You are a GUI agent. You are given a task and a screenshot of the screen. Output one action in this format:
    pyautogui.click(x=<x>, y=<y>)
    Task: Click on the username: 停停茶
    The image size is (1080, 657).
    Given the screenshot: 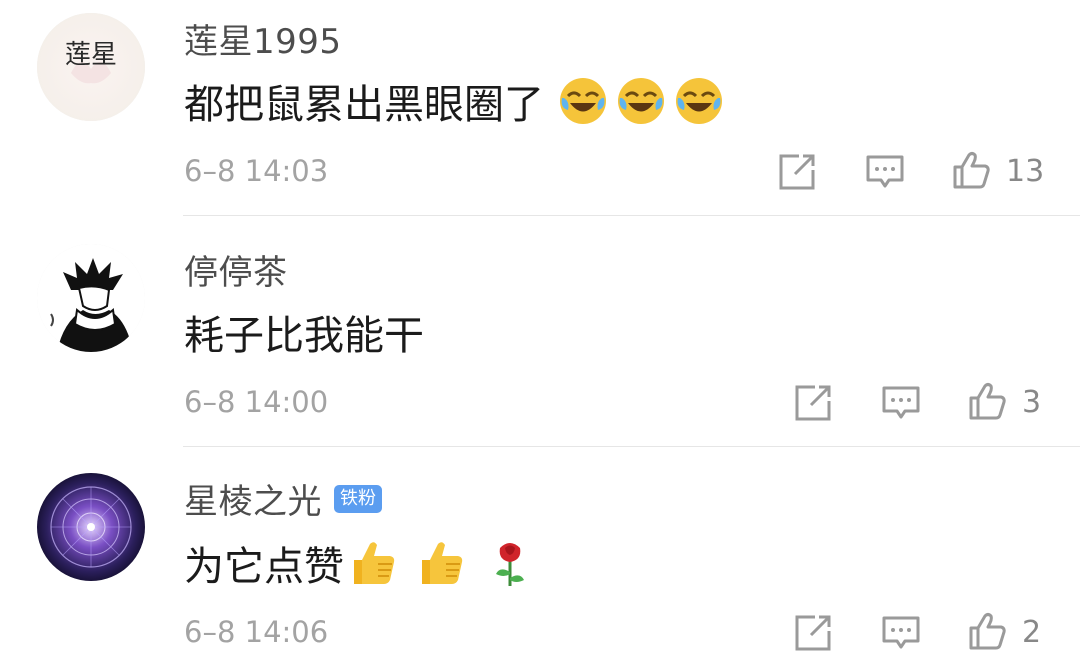 What is the action you would take?
    pyautogui.click(x=236, y=269)
    